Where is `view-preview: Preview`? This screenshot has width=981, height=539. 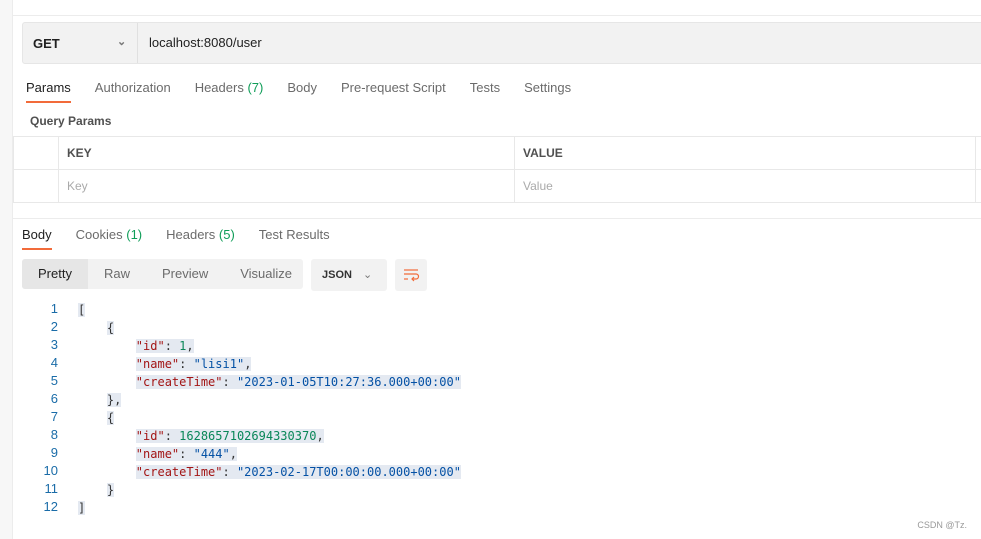 view-preview: Preview is located at coordinates (185, 274).